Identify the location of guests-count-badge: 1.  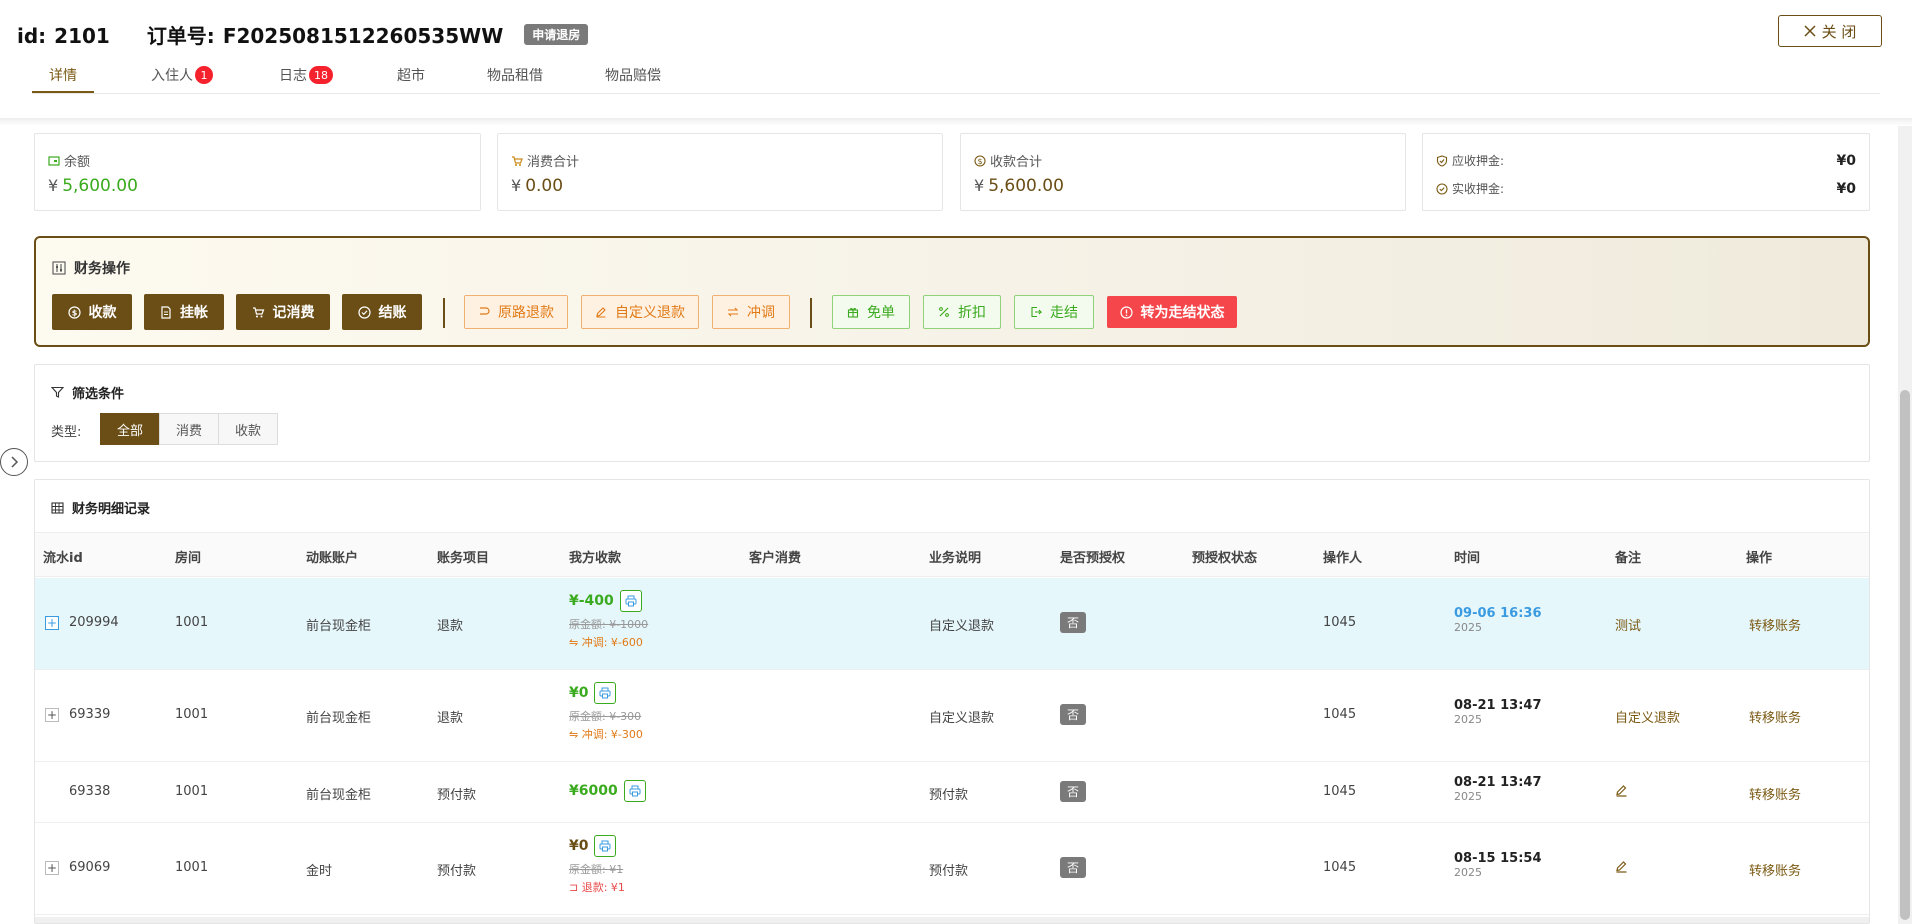
(204, 75).